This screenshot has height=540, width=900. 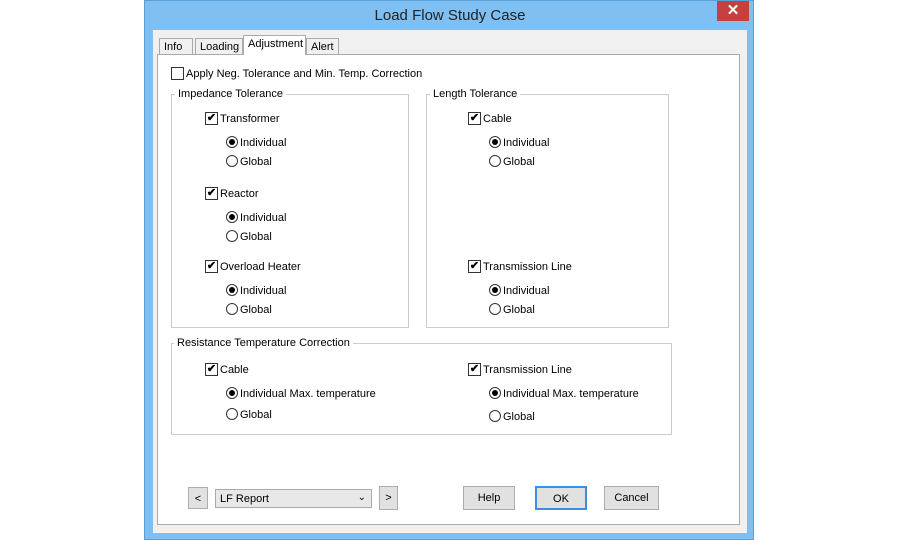 What do you see at coordinates (260, 267) in the screenshot?
I see `impedance-item-label: Overload Heater` at bounding box center [260, 267].